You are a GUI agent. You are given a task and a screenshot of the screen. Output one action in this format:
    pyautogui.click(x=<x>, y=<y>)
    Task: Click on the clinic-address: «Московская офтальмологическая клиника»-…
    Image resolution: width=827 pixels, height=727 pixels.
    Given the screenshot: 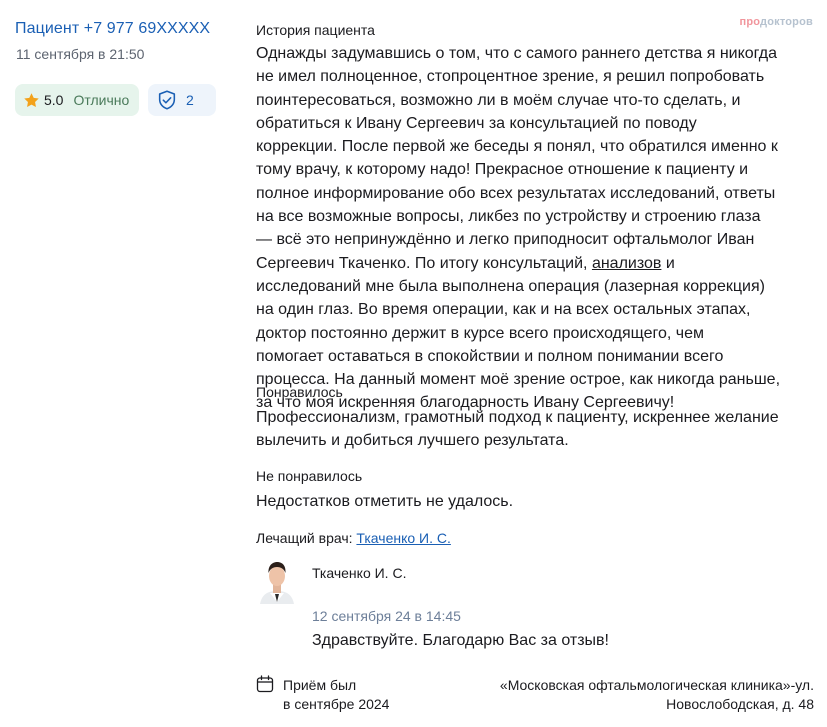 What is the action you would take?
    pyautogui.click(x=657, y=695)
    